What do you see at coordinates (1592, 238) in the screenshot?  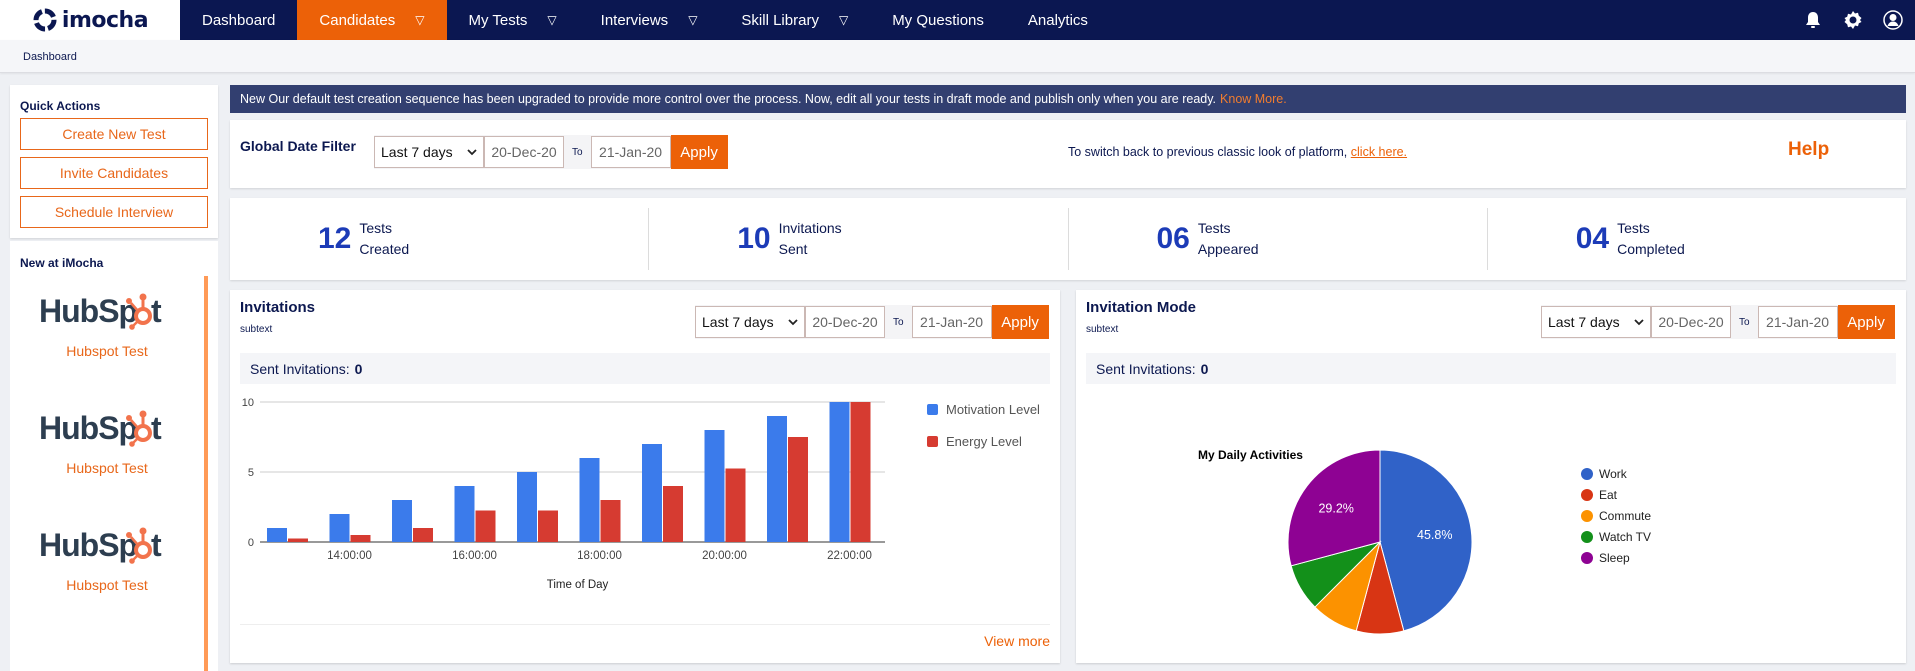 I see `stat-value: 04` at bounding box center [1592, 238].